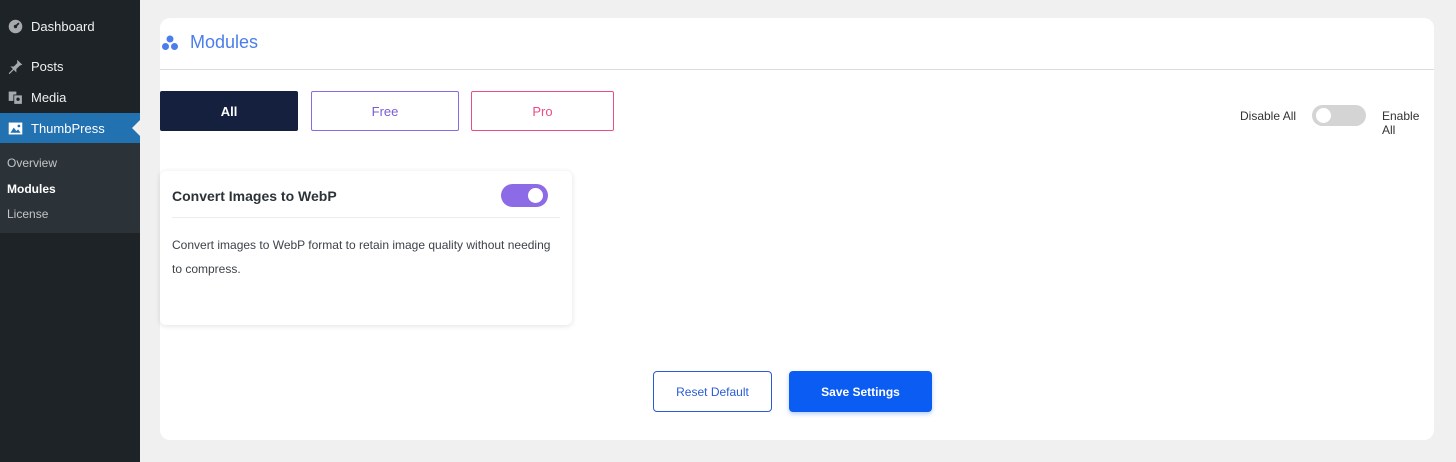  What do you see at coordinates (542, 111) in the screenshot?
I see `filter-pro-button: Pro` at bounding box center [542, 111].